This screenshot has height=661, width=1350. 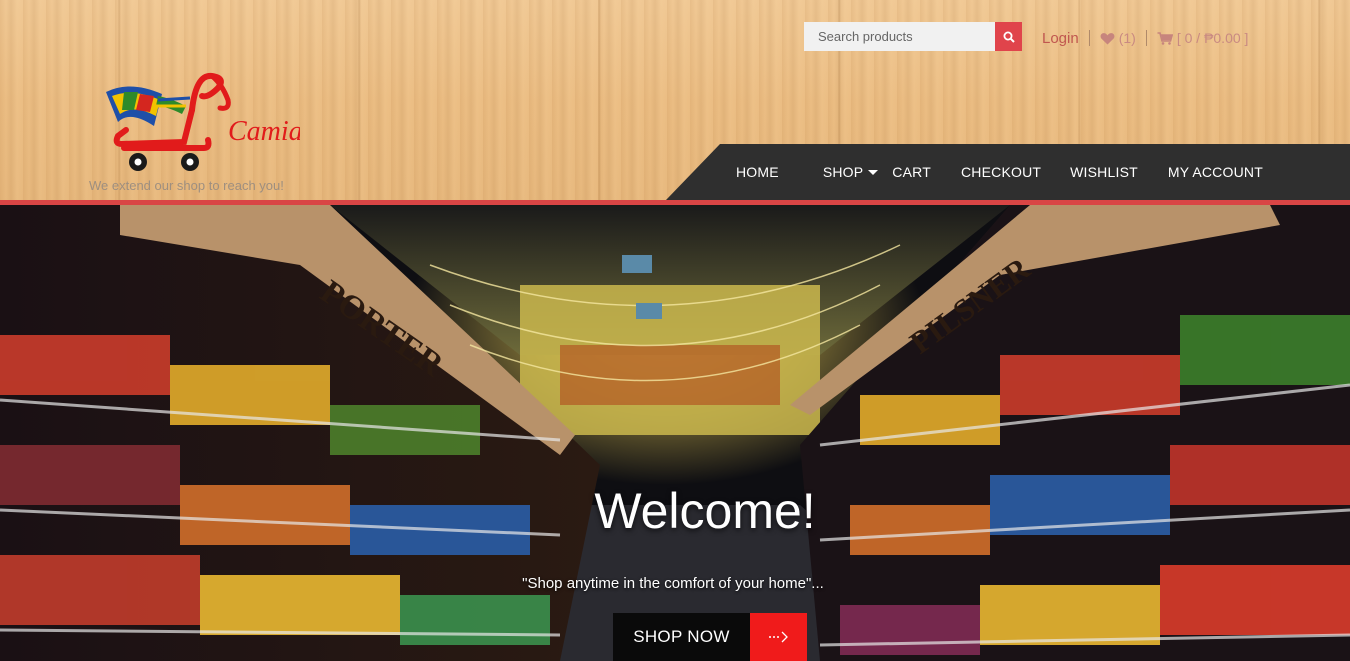 I want to click on search-button, so click(x=1008, y=36).